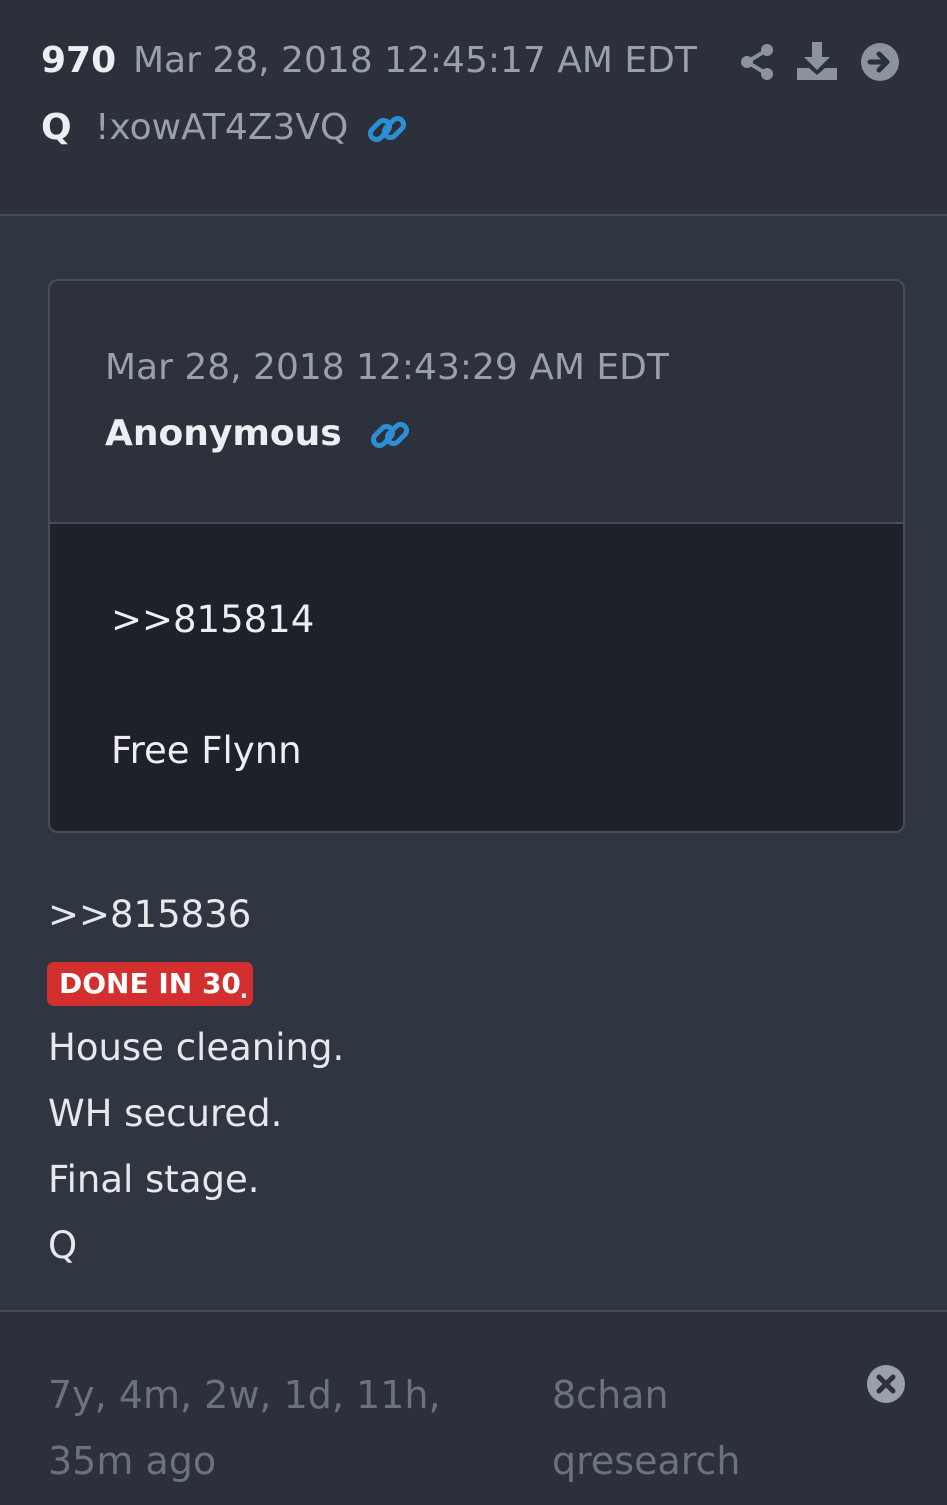 The height and width of the screenshot is (1505, 947). What do you see at coordinates (244, 1428) in the screenshot?
I see `elapsed-time: 7y, 4m, 2w, 1d, 11h, 35m ago` at bounding box center [244, 1428].